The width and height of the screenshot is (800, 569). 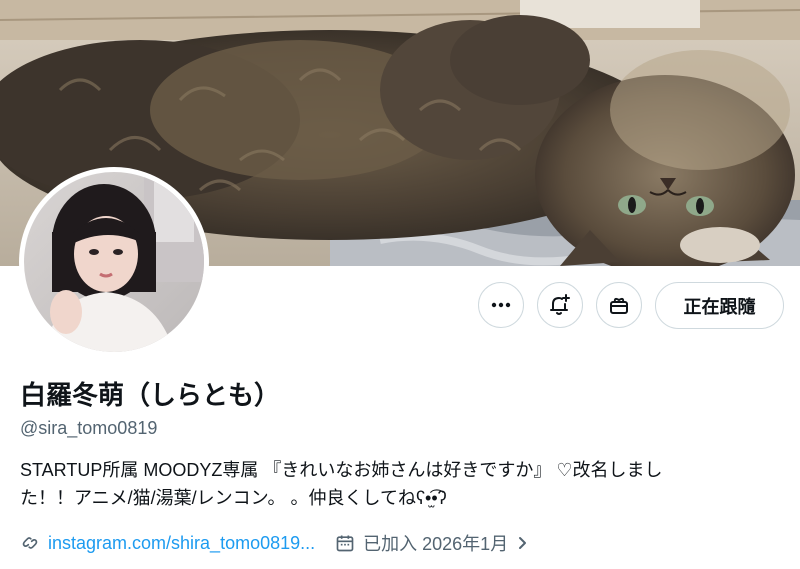 I want to click on joined-text: 已加入 2026年1月, so click(x=436, y=544).